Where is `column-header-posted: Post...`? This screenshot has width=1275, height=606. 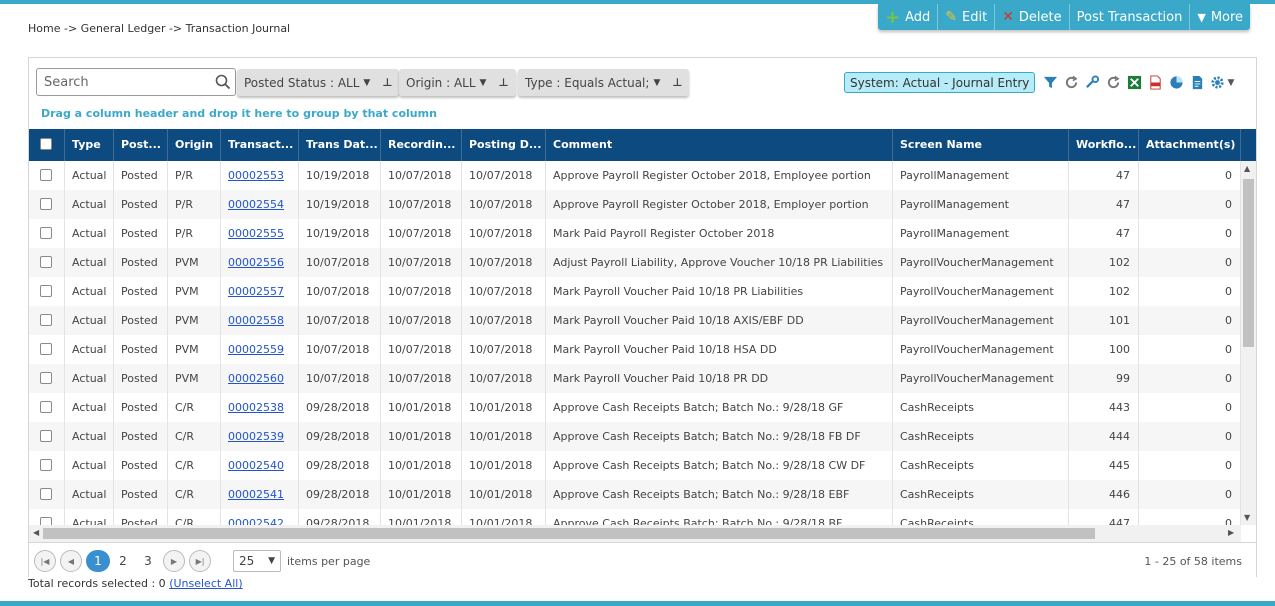
column-header-posted: Post... is located at coordinates (141, 145).